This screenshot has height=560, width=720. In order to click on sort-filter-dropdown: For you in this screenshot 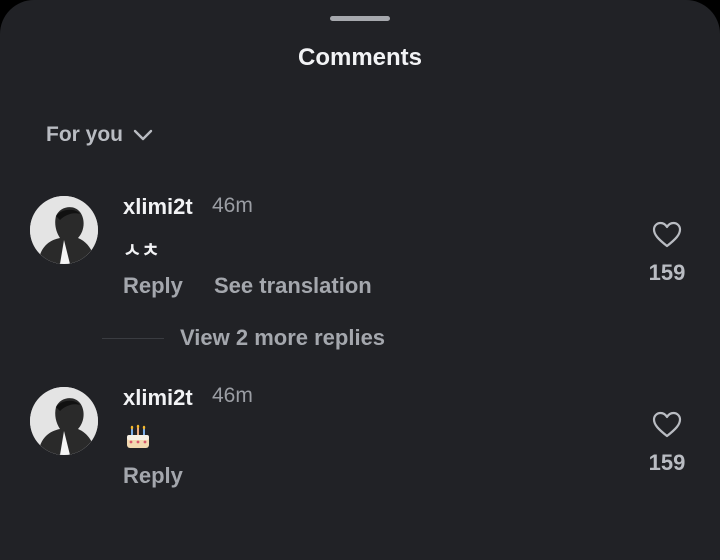, I will do `click(99, 135)`.